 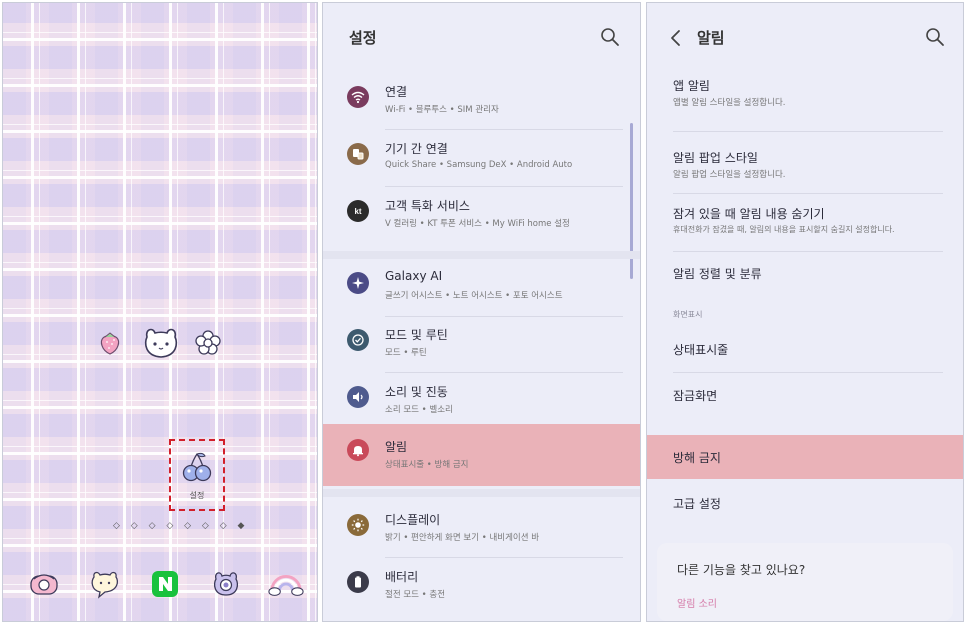 What do you see at coordinates (358, 525) in the screenshot?
I see `sun-icon` at bounding box center [358, 525].